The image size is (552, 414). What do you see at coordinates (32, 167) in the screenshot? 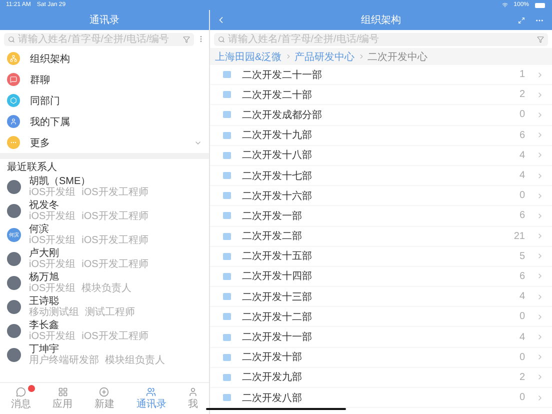
I see `section-title: 最近联系人` at bounding box center [32, 167].